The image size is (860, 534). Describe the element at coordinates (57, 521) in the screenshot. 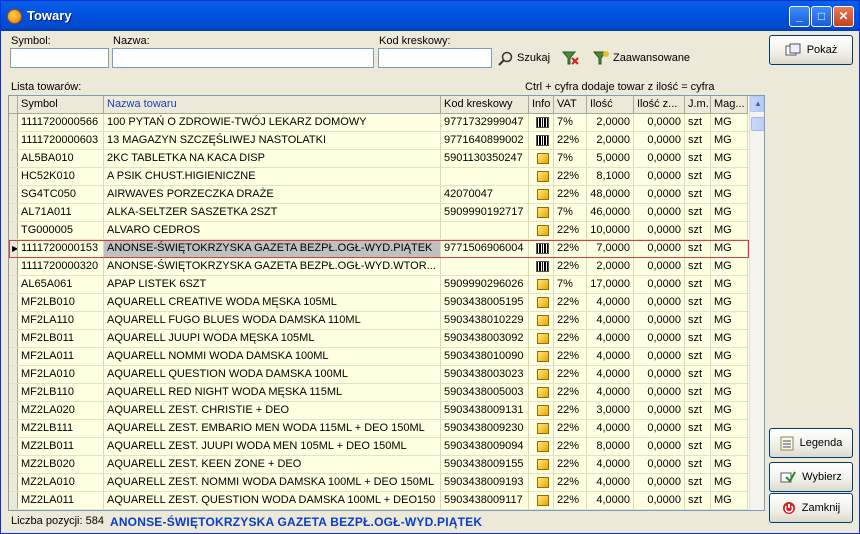

I see `item-count: Liczba pozycji: 584` at that location.